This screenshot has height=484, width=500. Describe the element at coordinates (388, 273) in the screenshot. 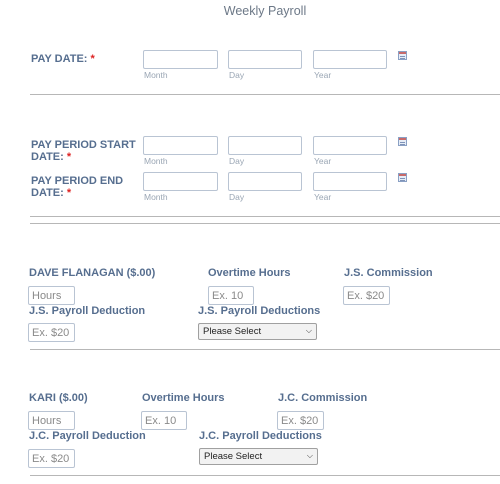

I see `commission-label: J.S. Commission` at that location.